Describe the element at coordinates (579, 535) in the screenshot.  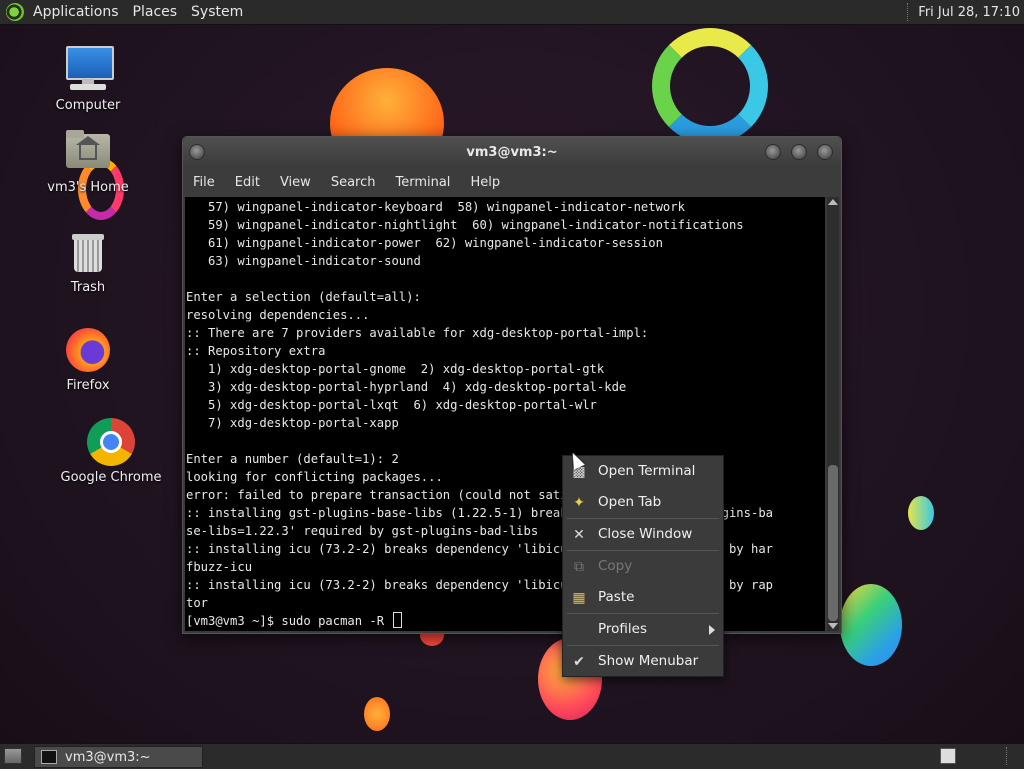
I see `close-icon: ✕` at that location.